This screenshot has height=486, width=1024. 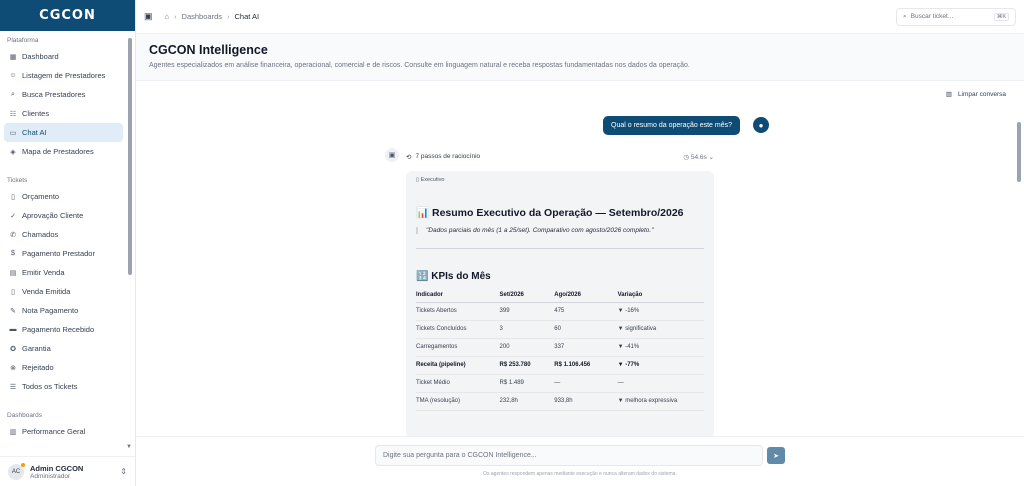 What do you see at coordinates (672, 125) in the screenshot?
I see `user-message: Qual o resumo da operação este mês?` at bounding box center [672, 125].